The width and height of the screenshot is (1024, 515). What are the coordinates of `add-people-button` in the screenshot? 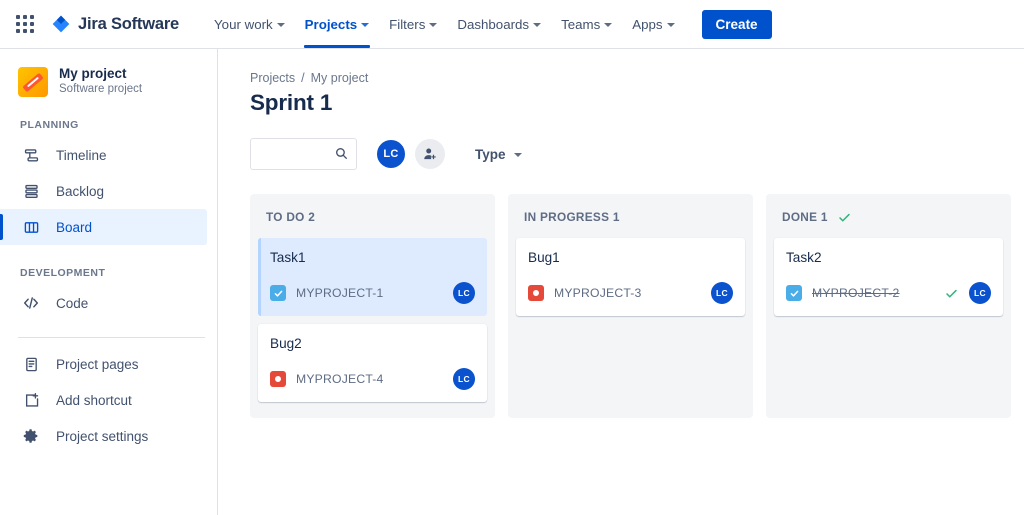 It's located at (430, 154).